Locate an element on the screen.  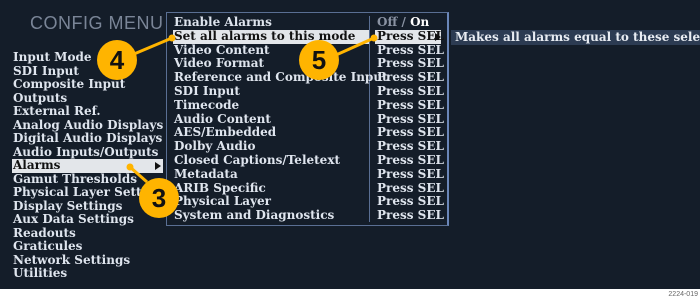
callout-5-dot is located at coordinates (374, 38).